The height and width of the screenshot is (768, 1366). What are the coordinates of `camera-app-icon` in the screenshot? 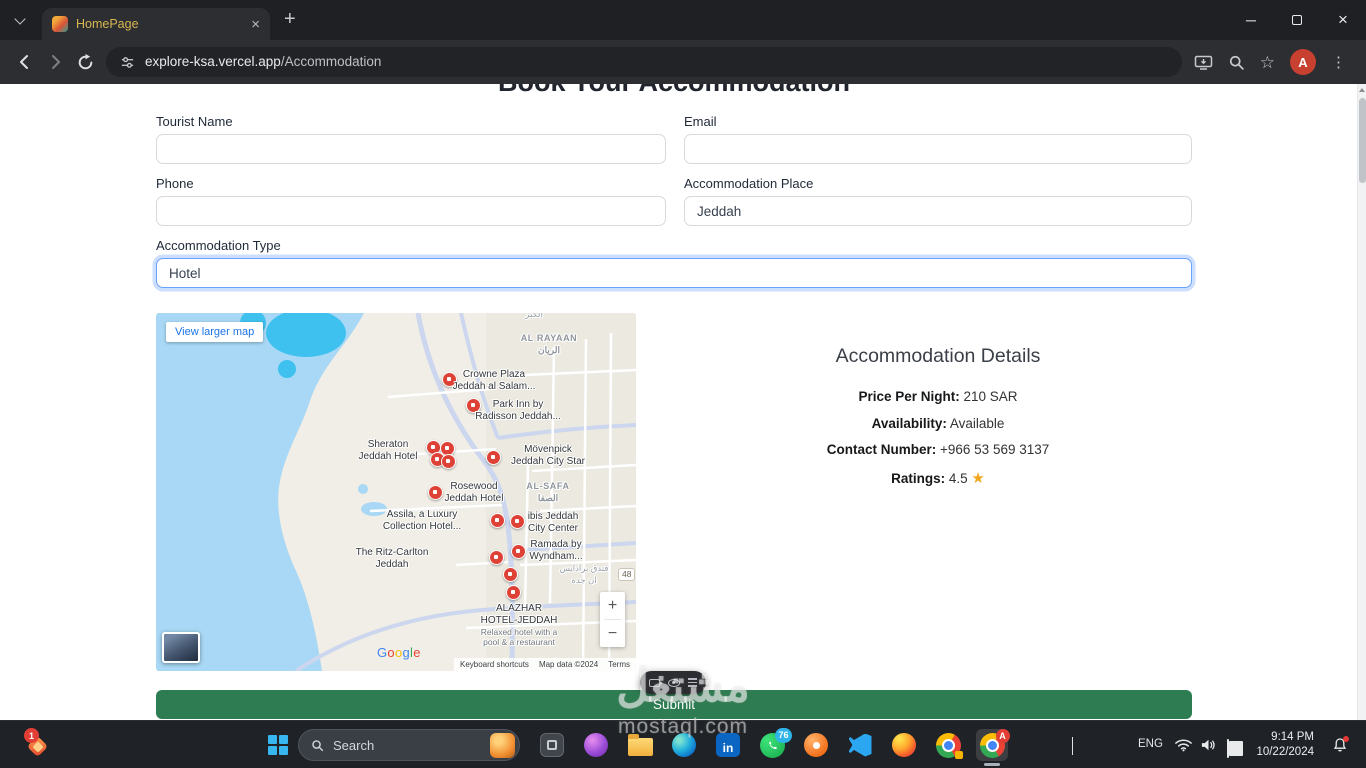 It's located at (552, 745).